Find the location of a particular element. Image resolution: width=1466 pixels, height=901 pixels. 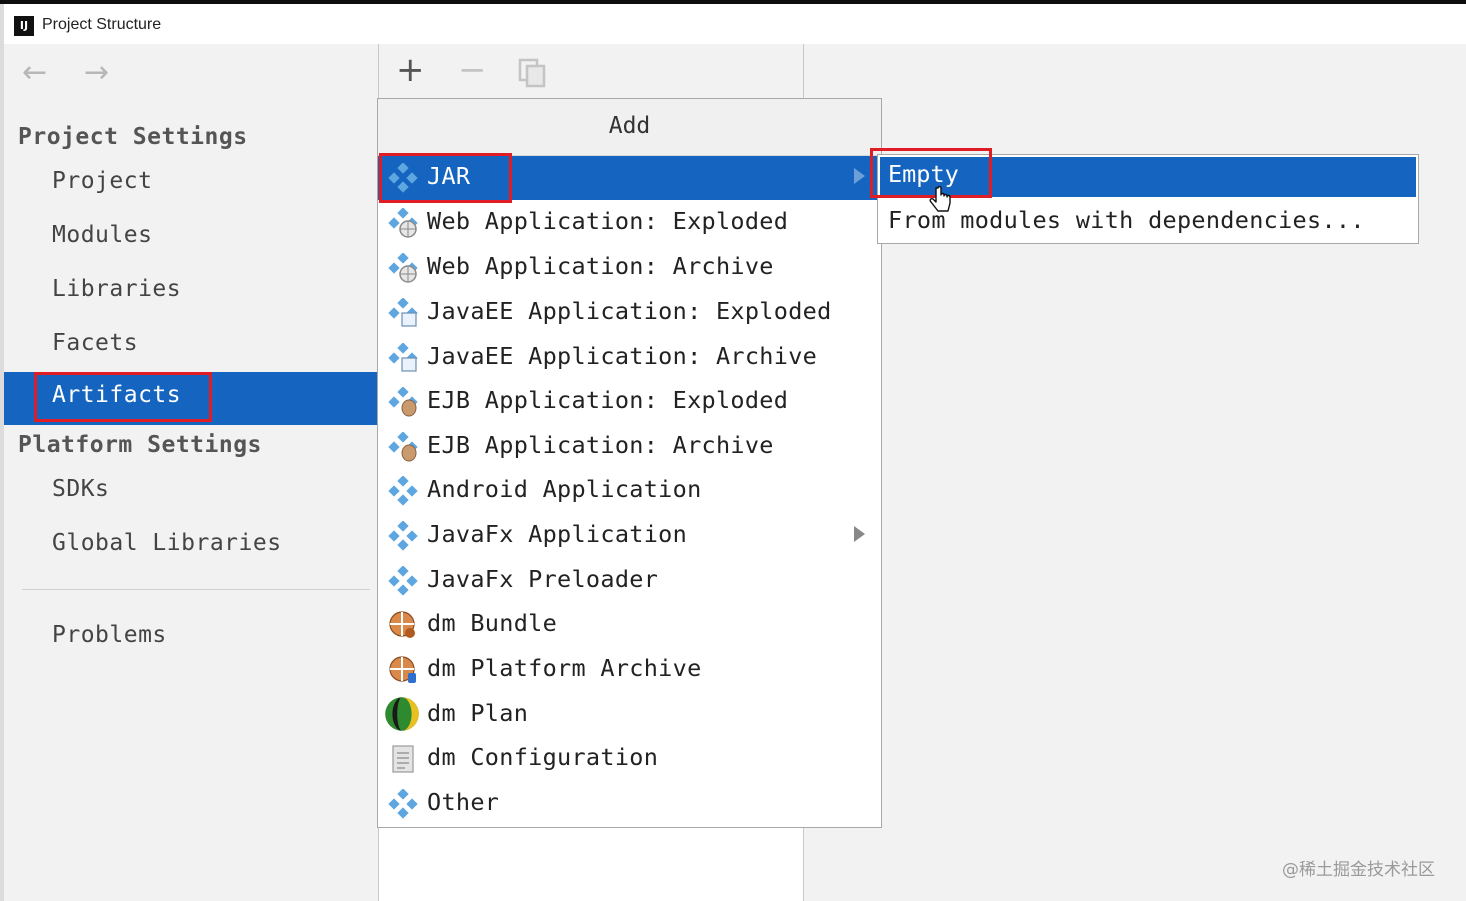

menu-item-label: EJB Application: Exploded is located at coordinates (608, 400).